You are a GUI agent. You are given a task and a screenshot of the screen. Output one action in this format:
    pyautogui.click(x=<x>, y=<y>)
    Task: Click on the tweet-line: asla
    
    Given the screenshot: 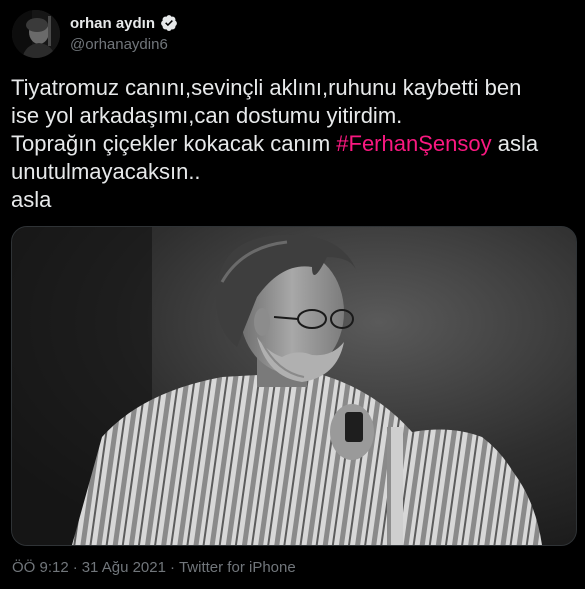 What is the action you would take?
    pyautogui.click(x=31, y=199)
    